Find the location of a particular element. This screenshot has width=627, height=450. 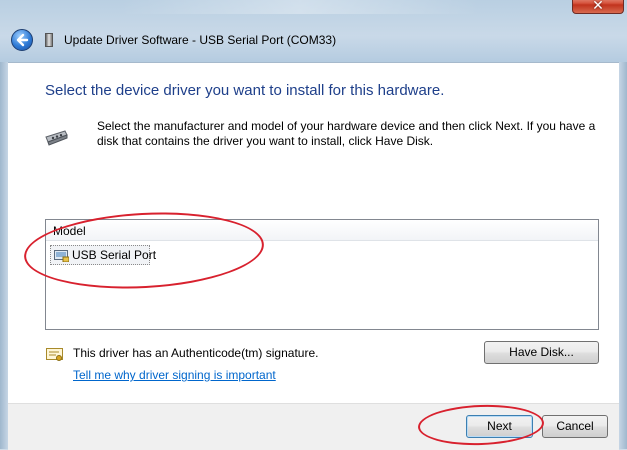

back-button is located at coordinates (22, 40).